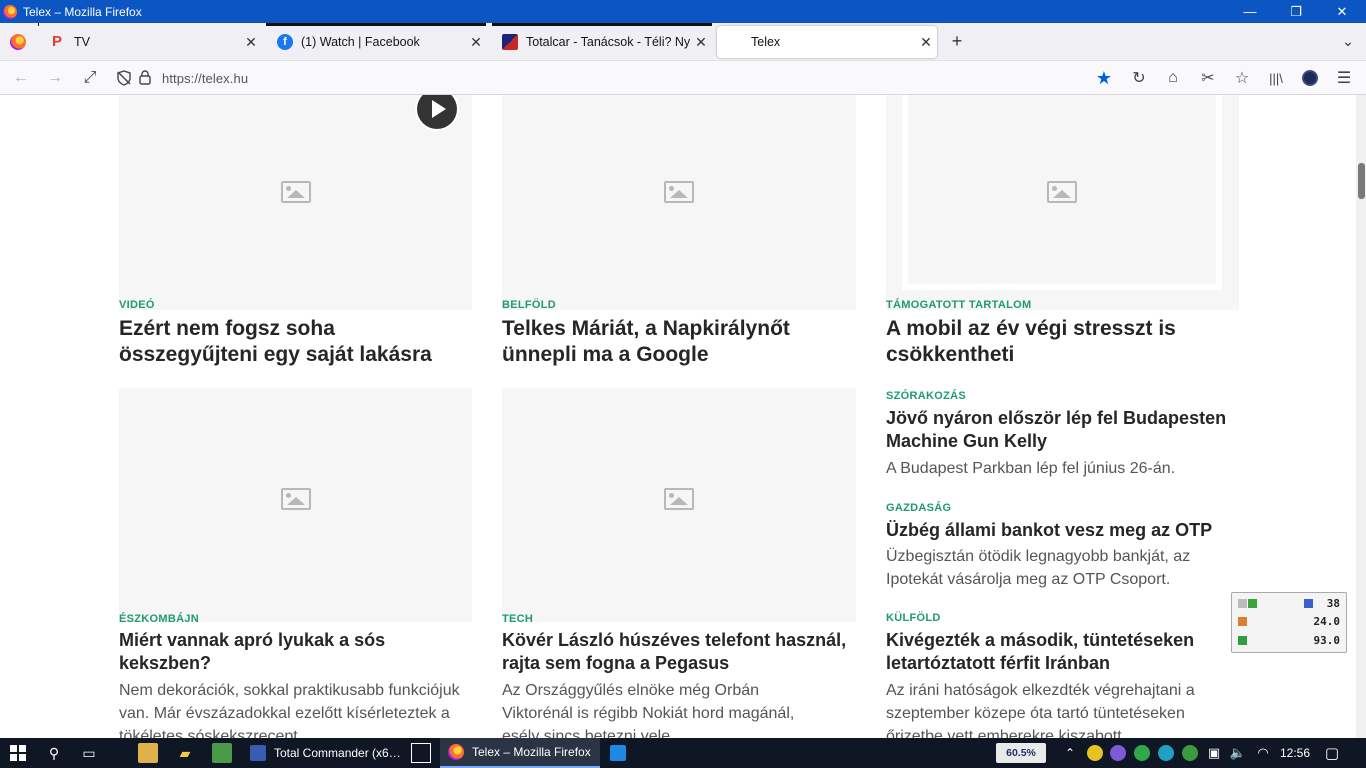  I want to click on battery-indicator: 60.5%, so click(1021, 753).